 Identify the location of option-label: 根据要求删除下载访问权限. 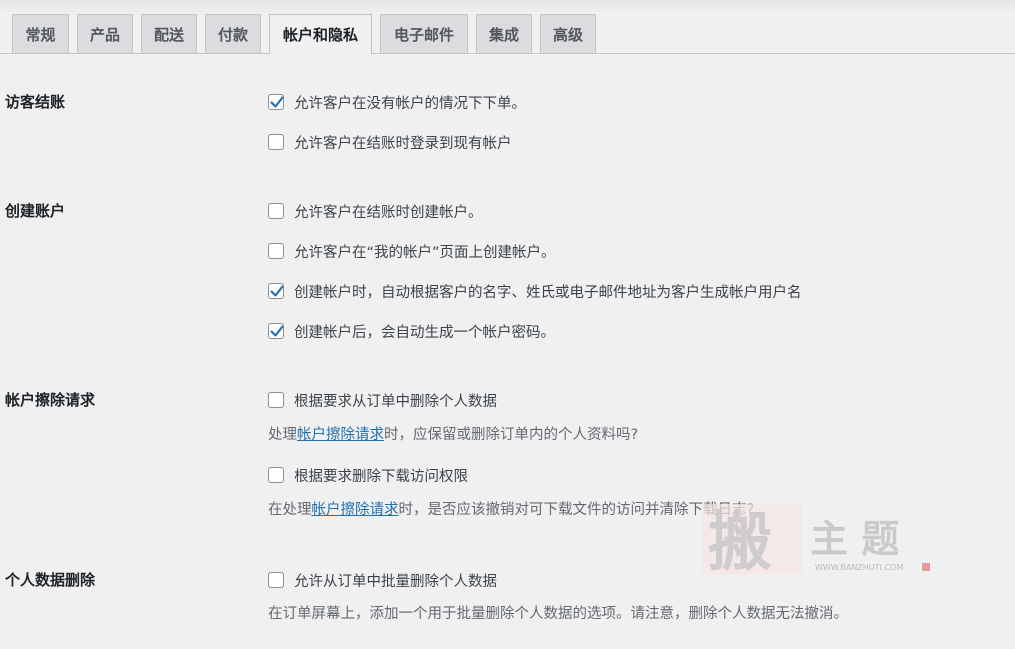
(381, 476).